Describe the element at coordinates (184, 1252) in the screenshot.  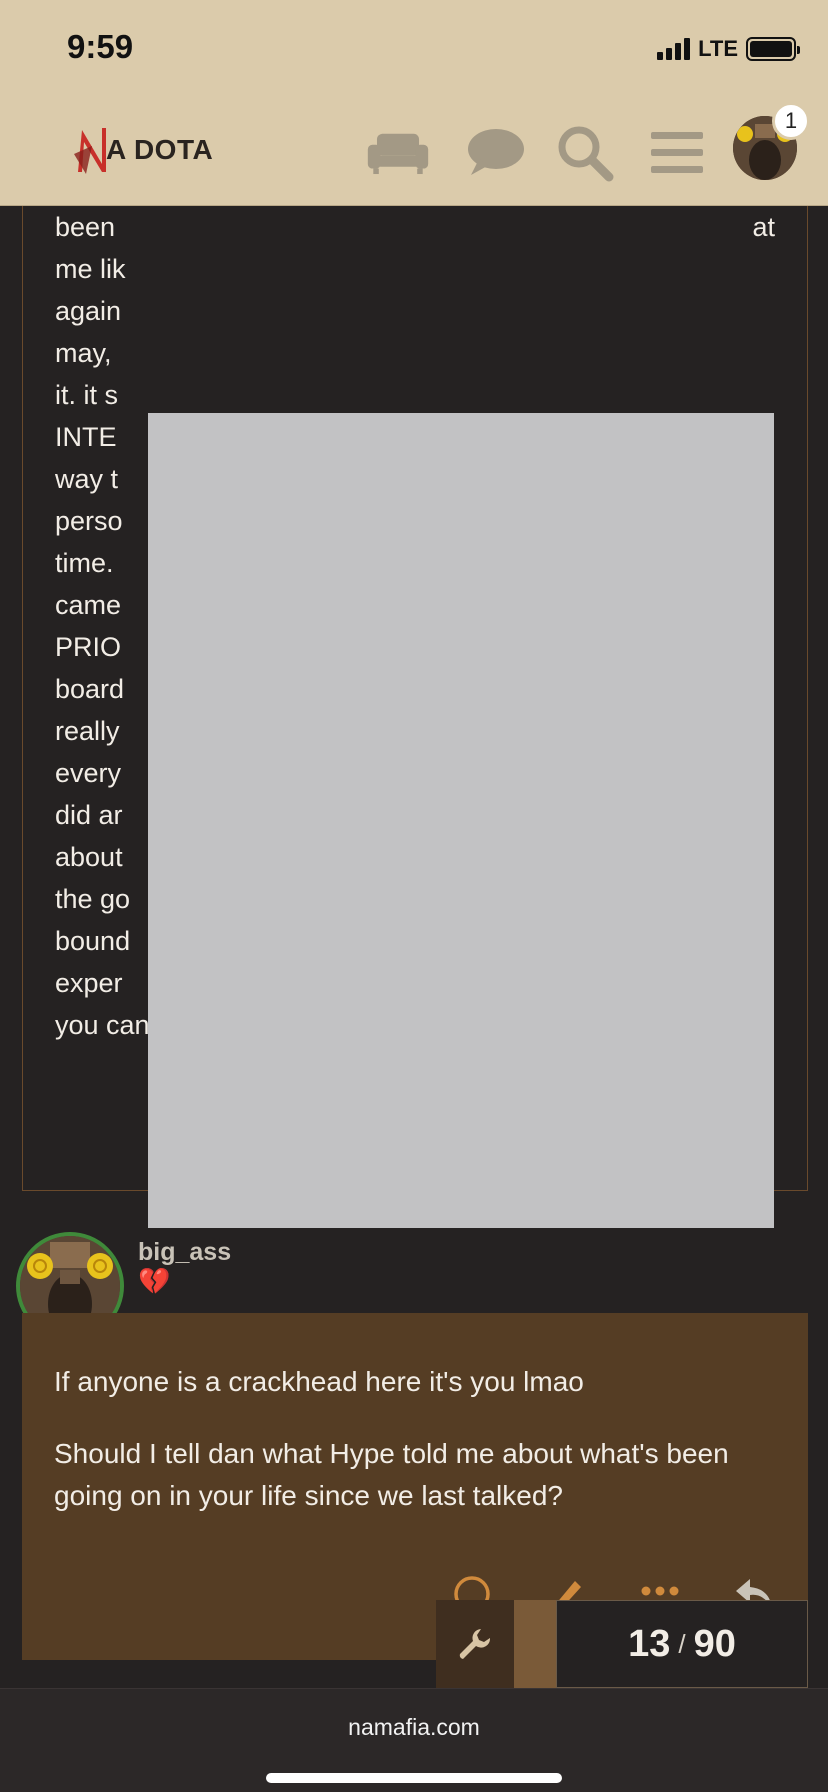
I see `post-2-username: big_ass` at that location.